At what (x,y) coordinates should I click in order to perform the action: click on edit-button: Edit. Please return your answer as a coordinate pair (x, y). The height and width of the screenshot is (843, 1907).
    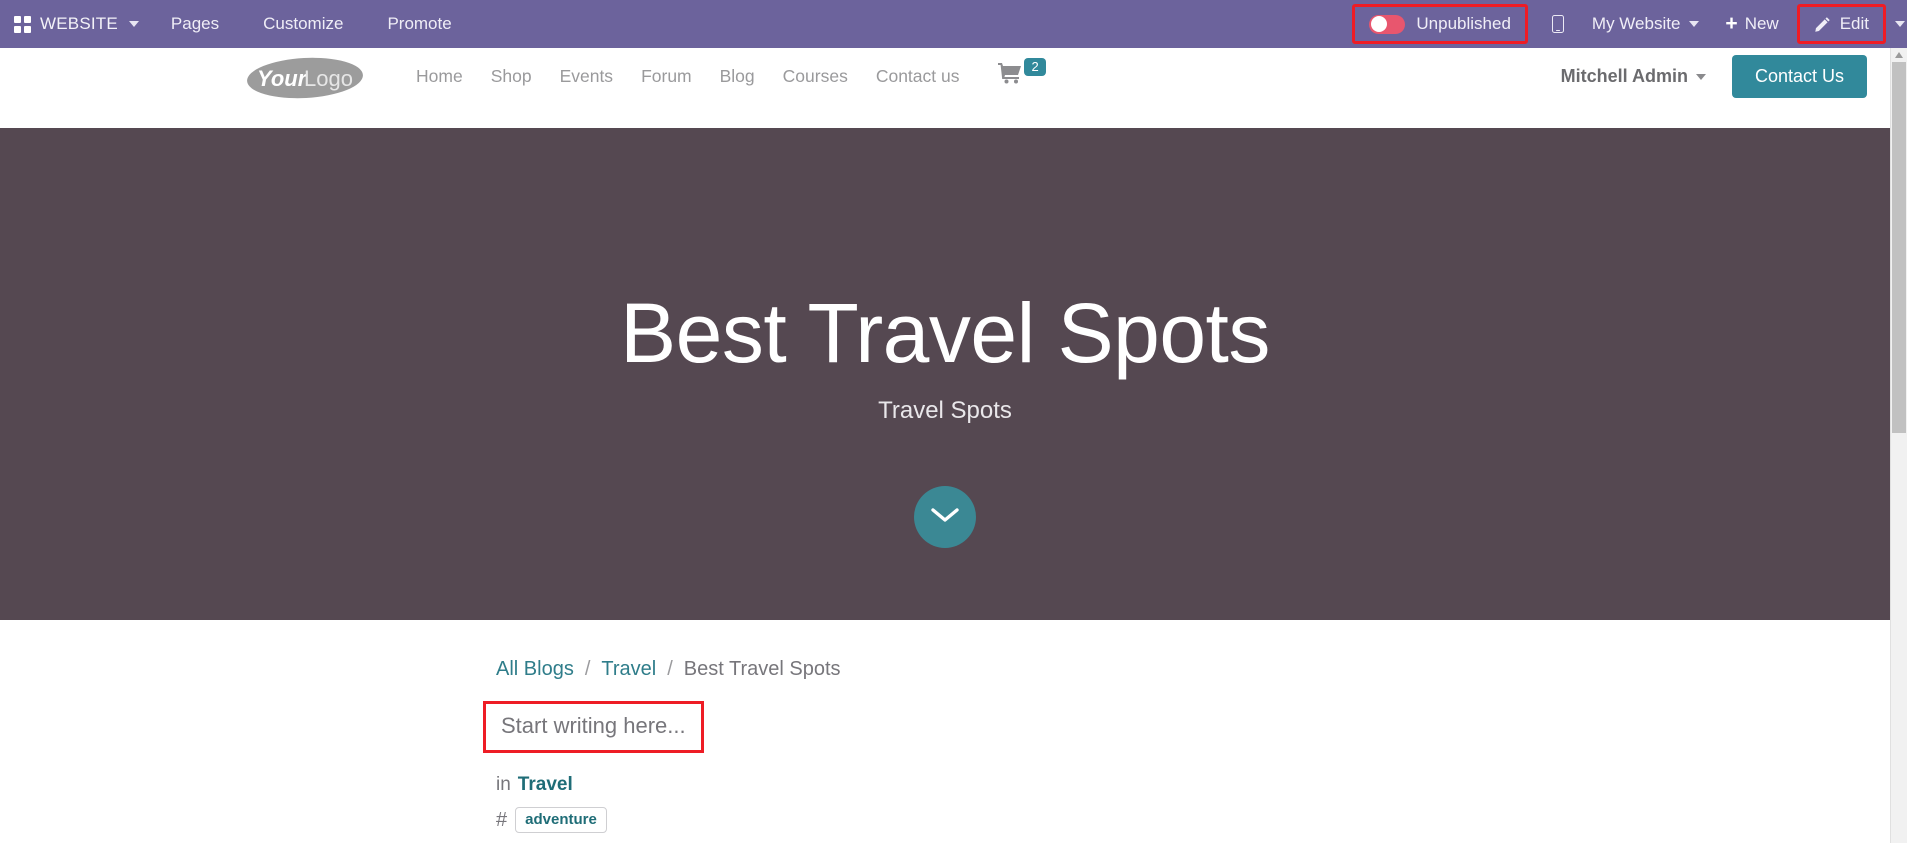
    Looking at the image, I should click on (1841, 24).